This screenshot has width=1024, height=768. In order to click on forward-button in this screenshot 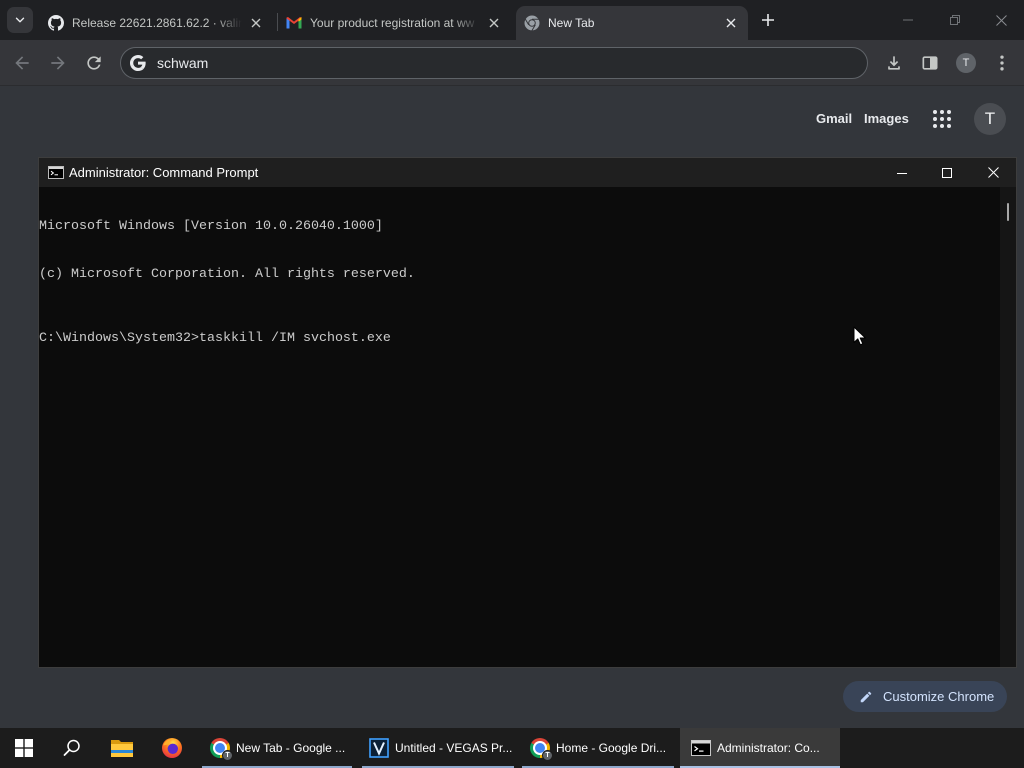, I will do `click(58, 63)`.